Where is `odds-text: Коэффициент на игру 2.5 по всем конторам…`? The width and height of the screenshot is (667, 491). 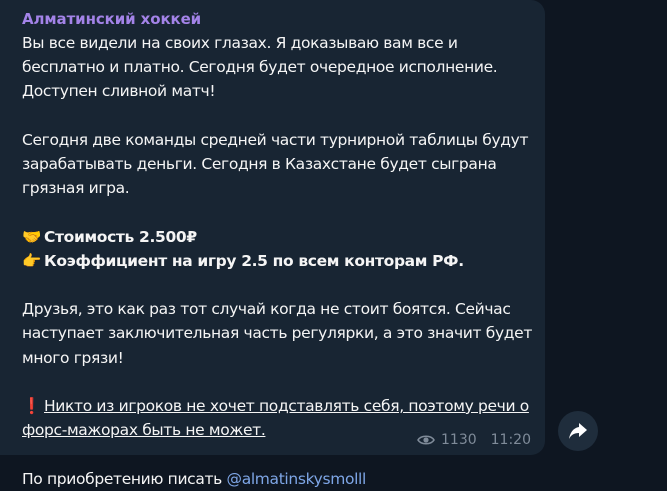
odds-text: Коэффициент на игру 2.5 по всем конторам… is located at coordinates (254, 260).